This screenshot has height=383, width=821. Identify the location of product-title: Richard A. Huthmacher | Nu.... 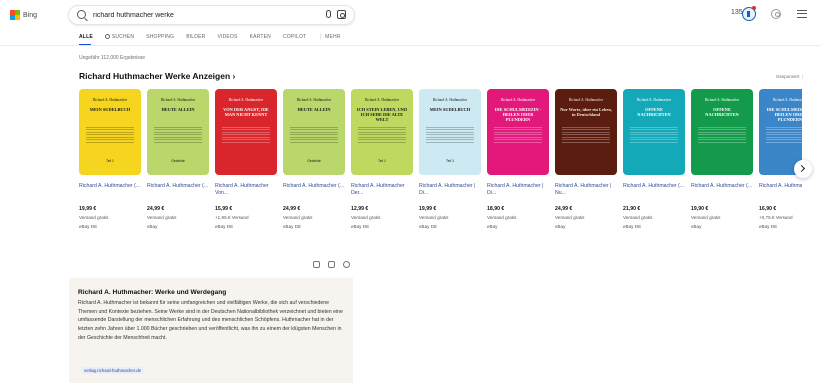
(586, 190).